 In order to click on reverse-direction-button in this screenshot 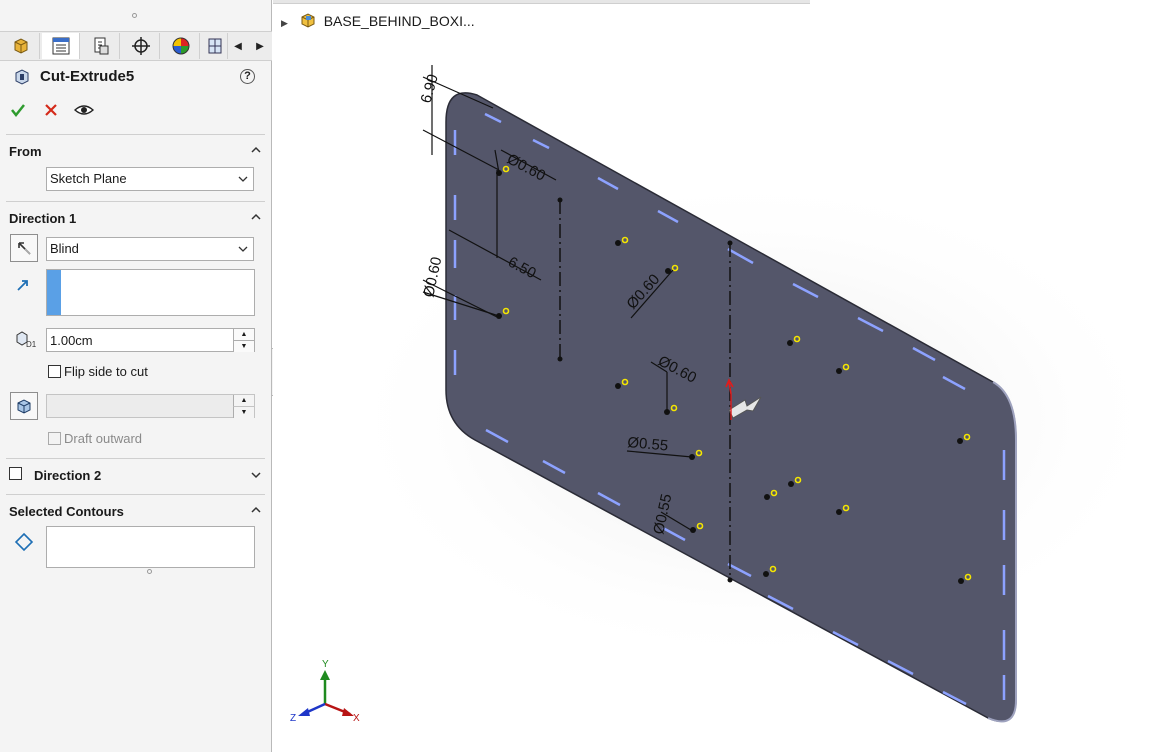, I will do `click(24, 248)`.